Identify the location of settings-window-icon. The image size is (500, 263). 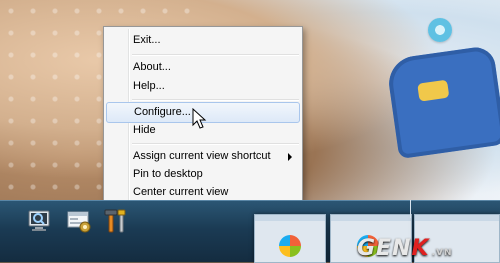
(79, 221).